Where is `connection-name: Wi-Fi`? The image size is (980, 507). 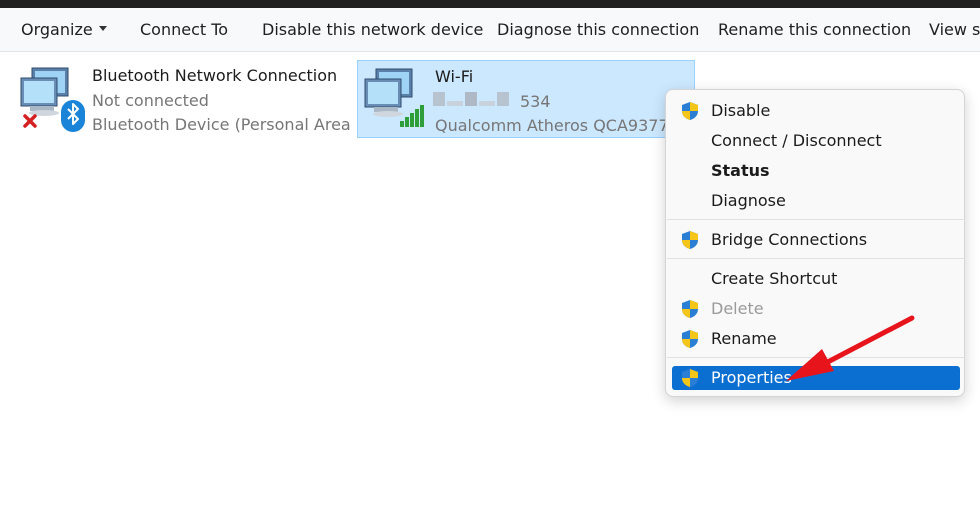
connection-name: Wi-Fi is located at coordinates (454, 76).